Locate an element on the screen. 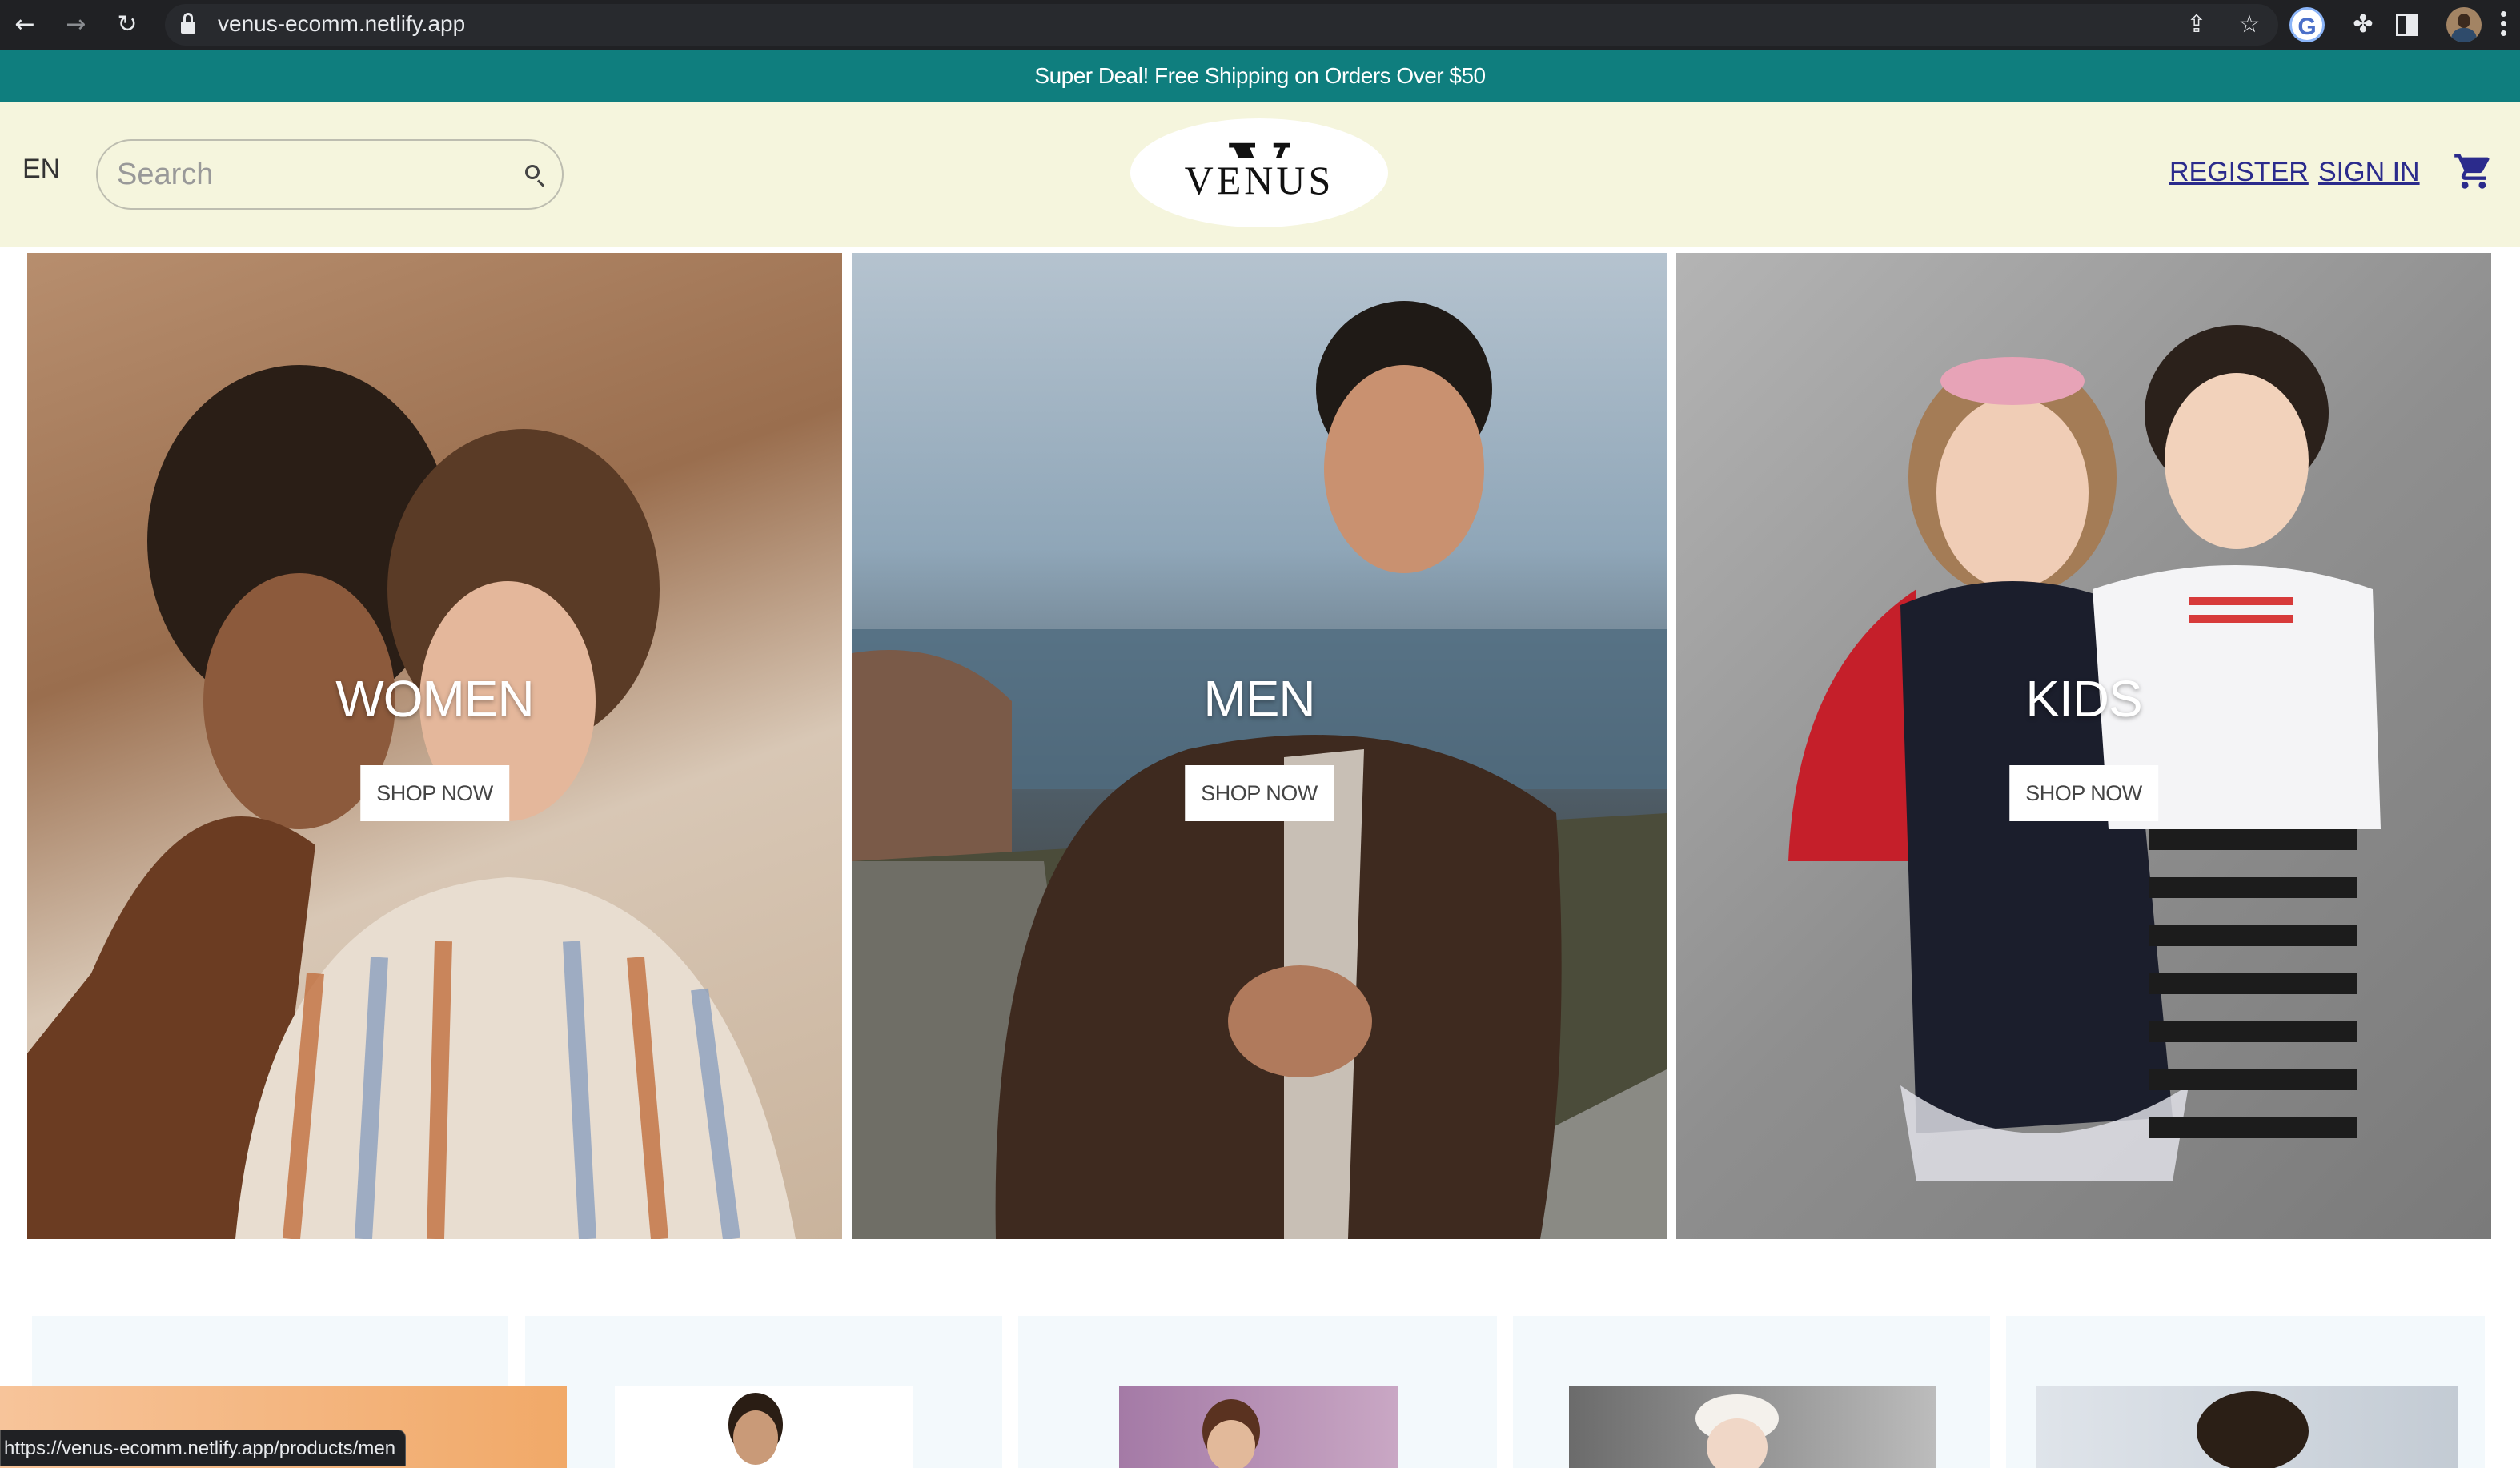  browser-menu-icon is located at coordinates (2505, 24).